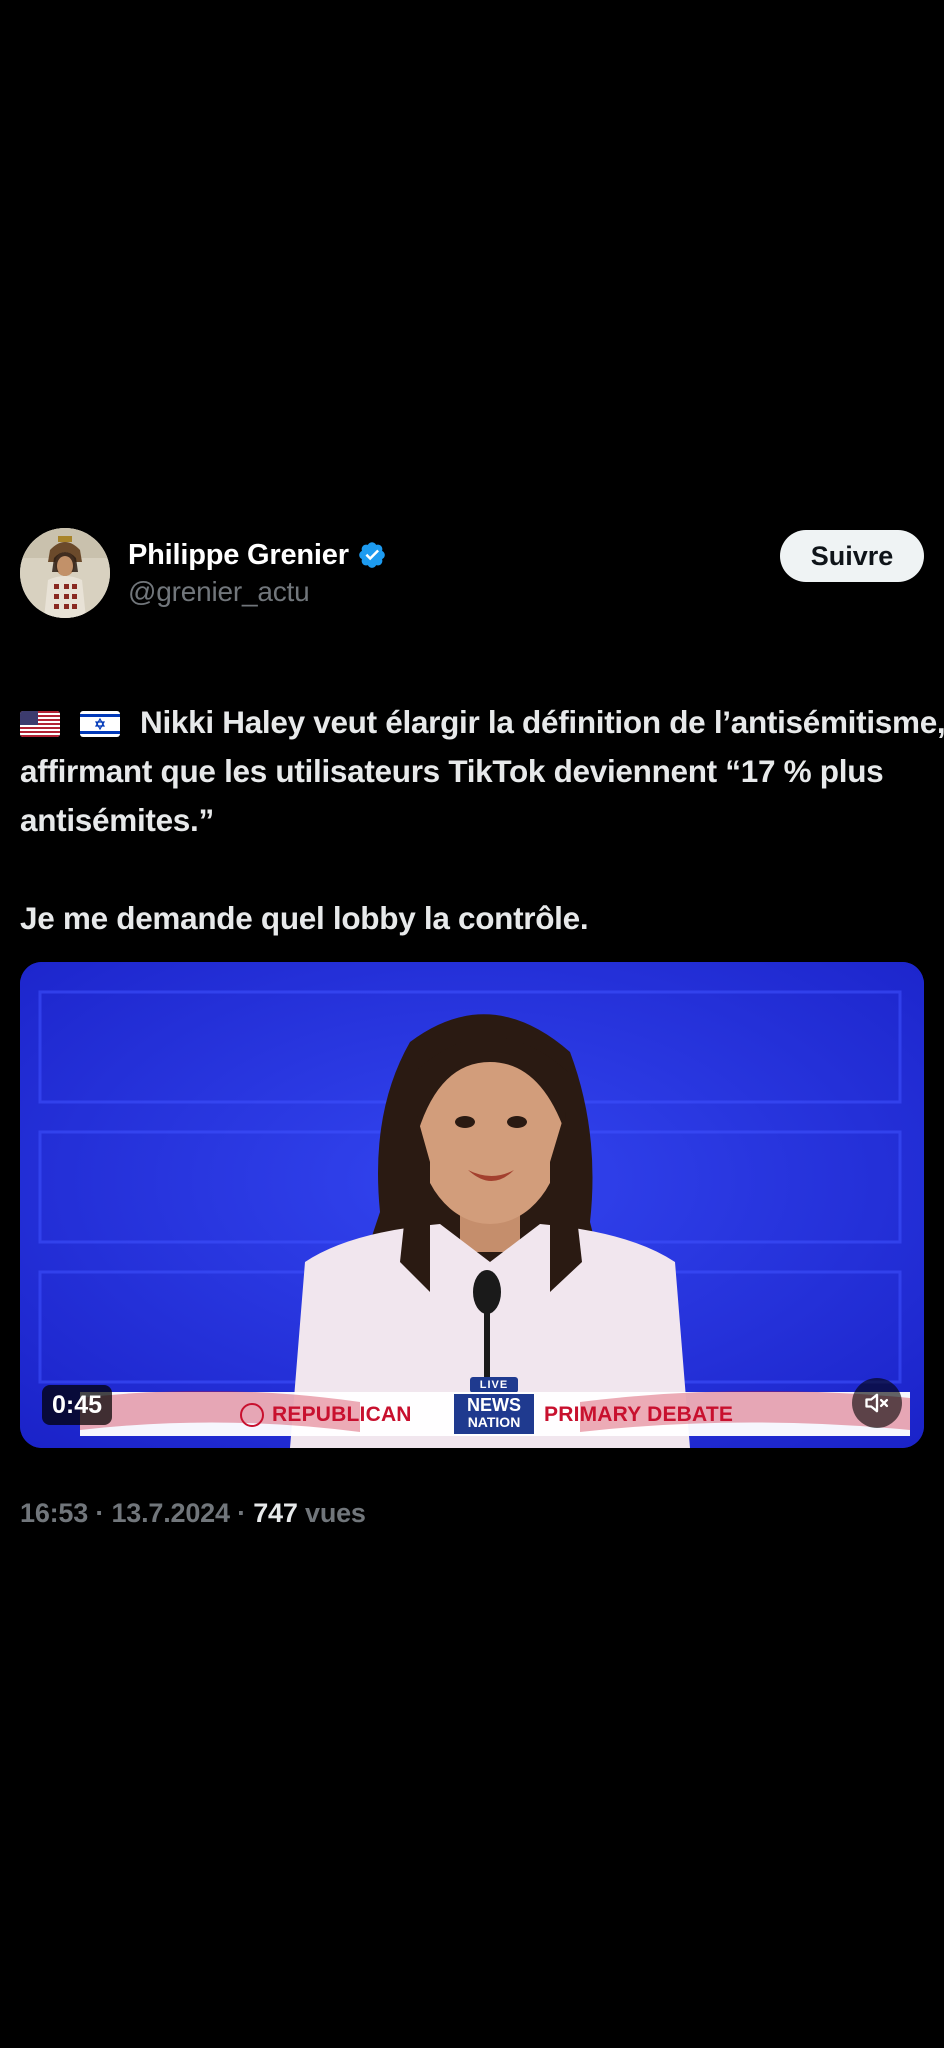 The width and height of the screenshot is (944, 2048). I want to click on tweet-meta: 16:53 · 13.7.2024 · 747 vues, so click(193, 1513).